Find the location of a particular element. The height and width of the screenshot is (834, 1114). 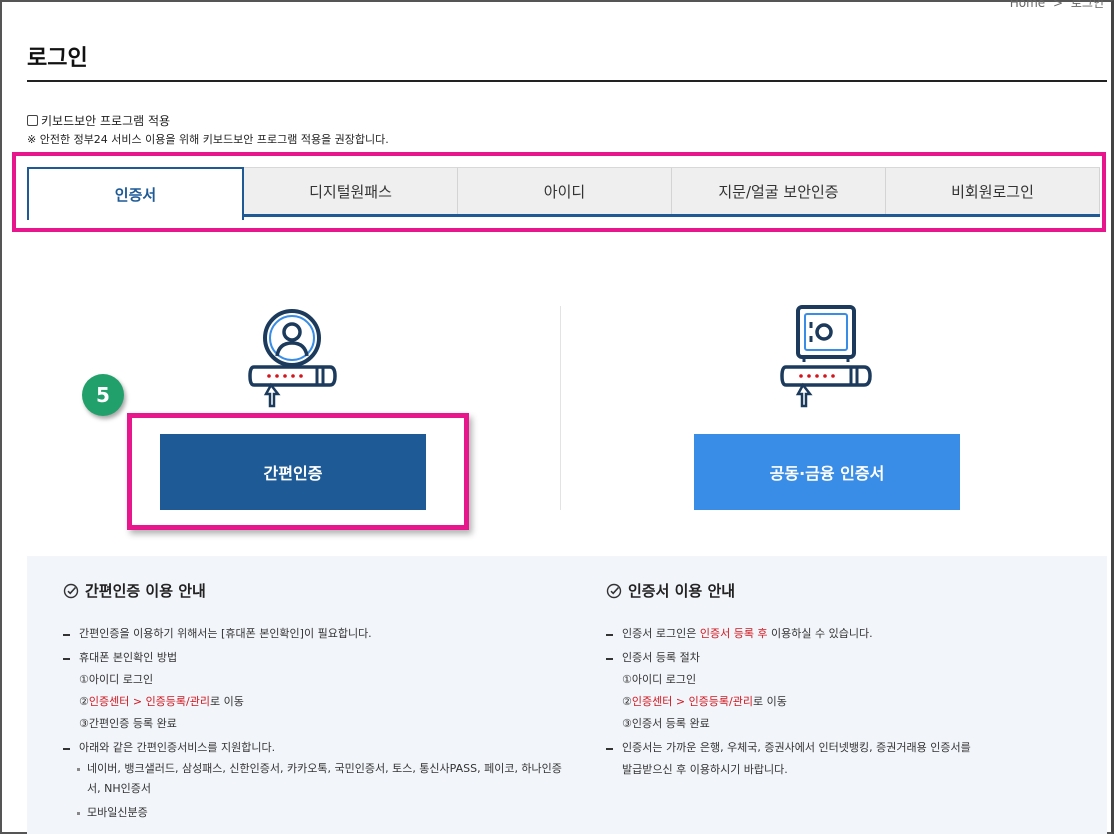

guide-item-continued: 발급받으신 후 이용하시기 바랍니다. is located at coordinates (705, 769).